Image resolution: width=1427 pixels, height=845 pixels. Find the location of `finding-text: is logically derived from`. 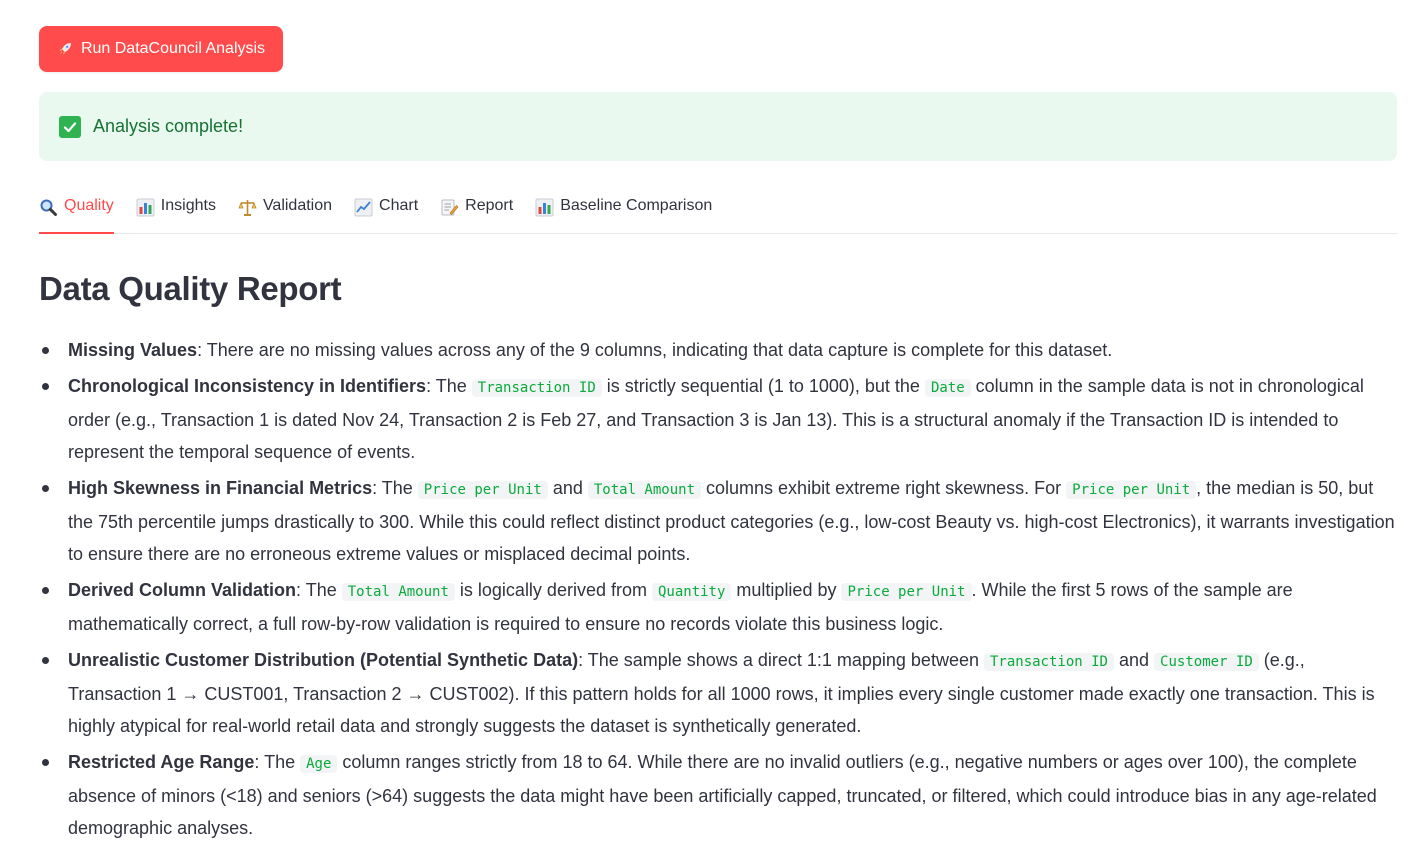

finding-text: is logically derived from is located at coordinates (553, 590).